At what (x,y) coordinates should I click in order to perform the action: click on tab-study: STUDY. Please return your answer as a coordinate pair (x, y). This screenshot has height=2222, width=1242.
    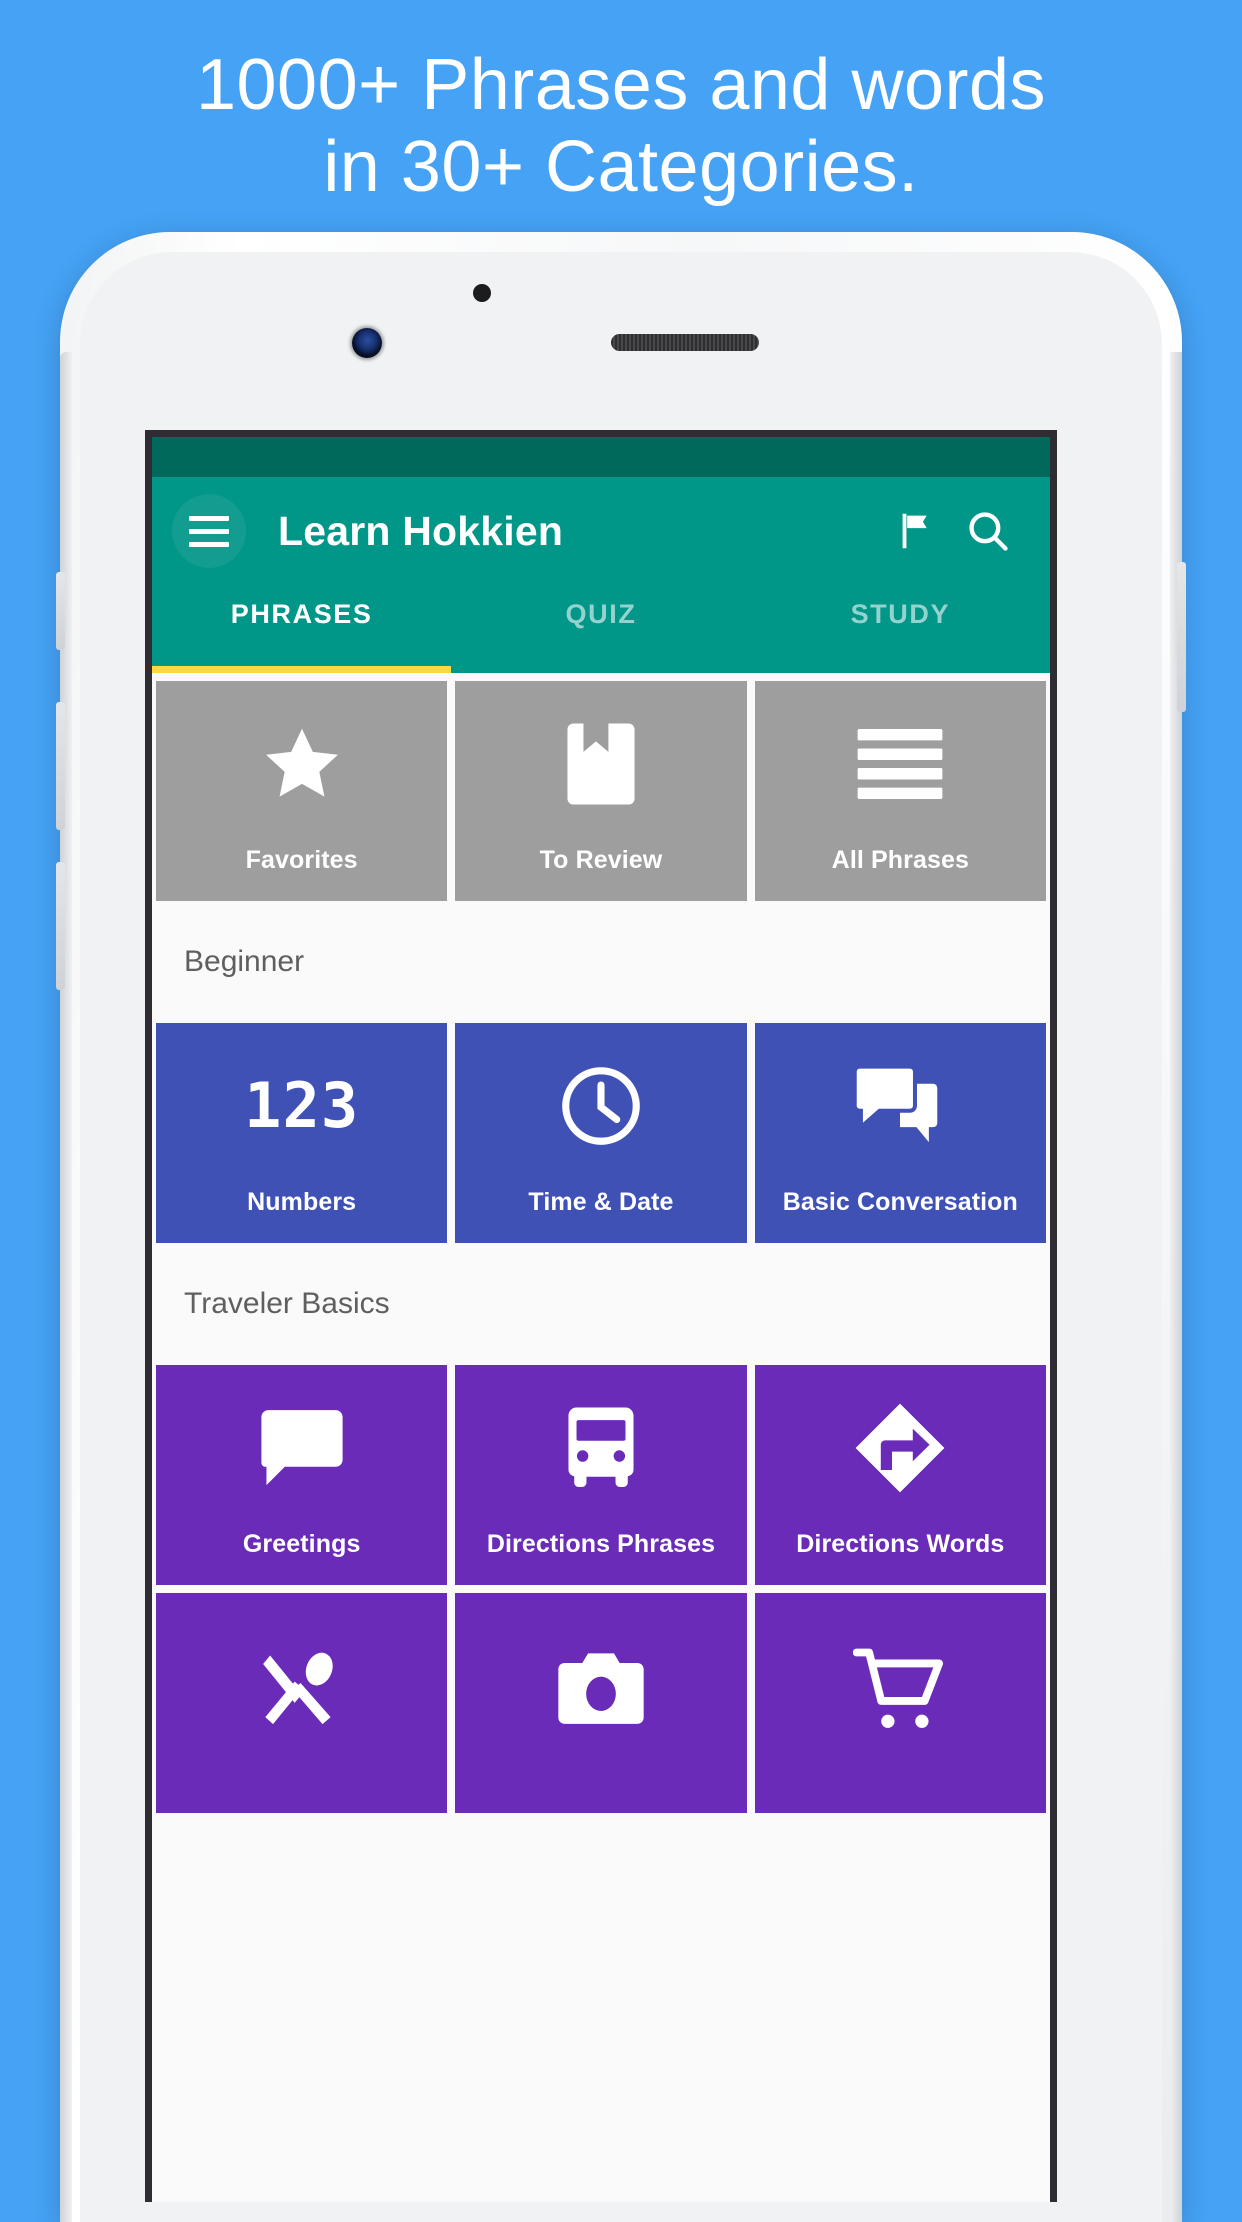
    Looking at the image, I should click on (900, 629).